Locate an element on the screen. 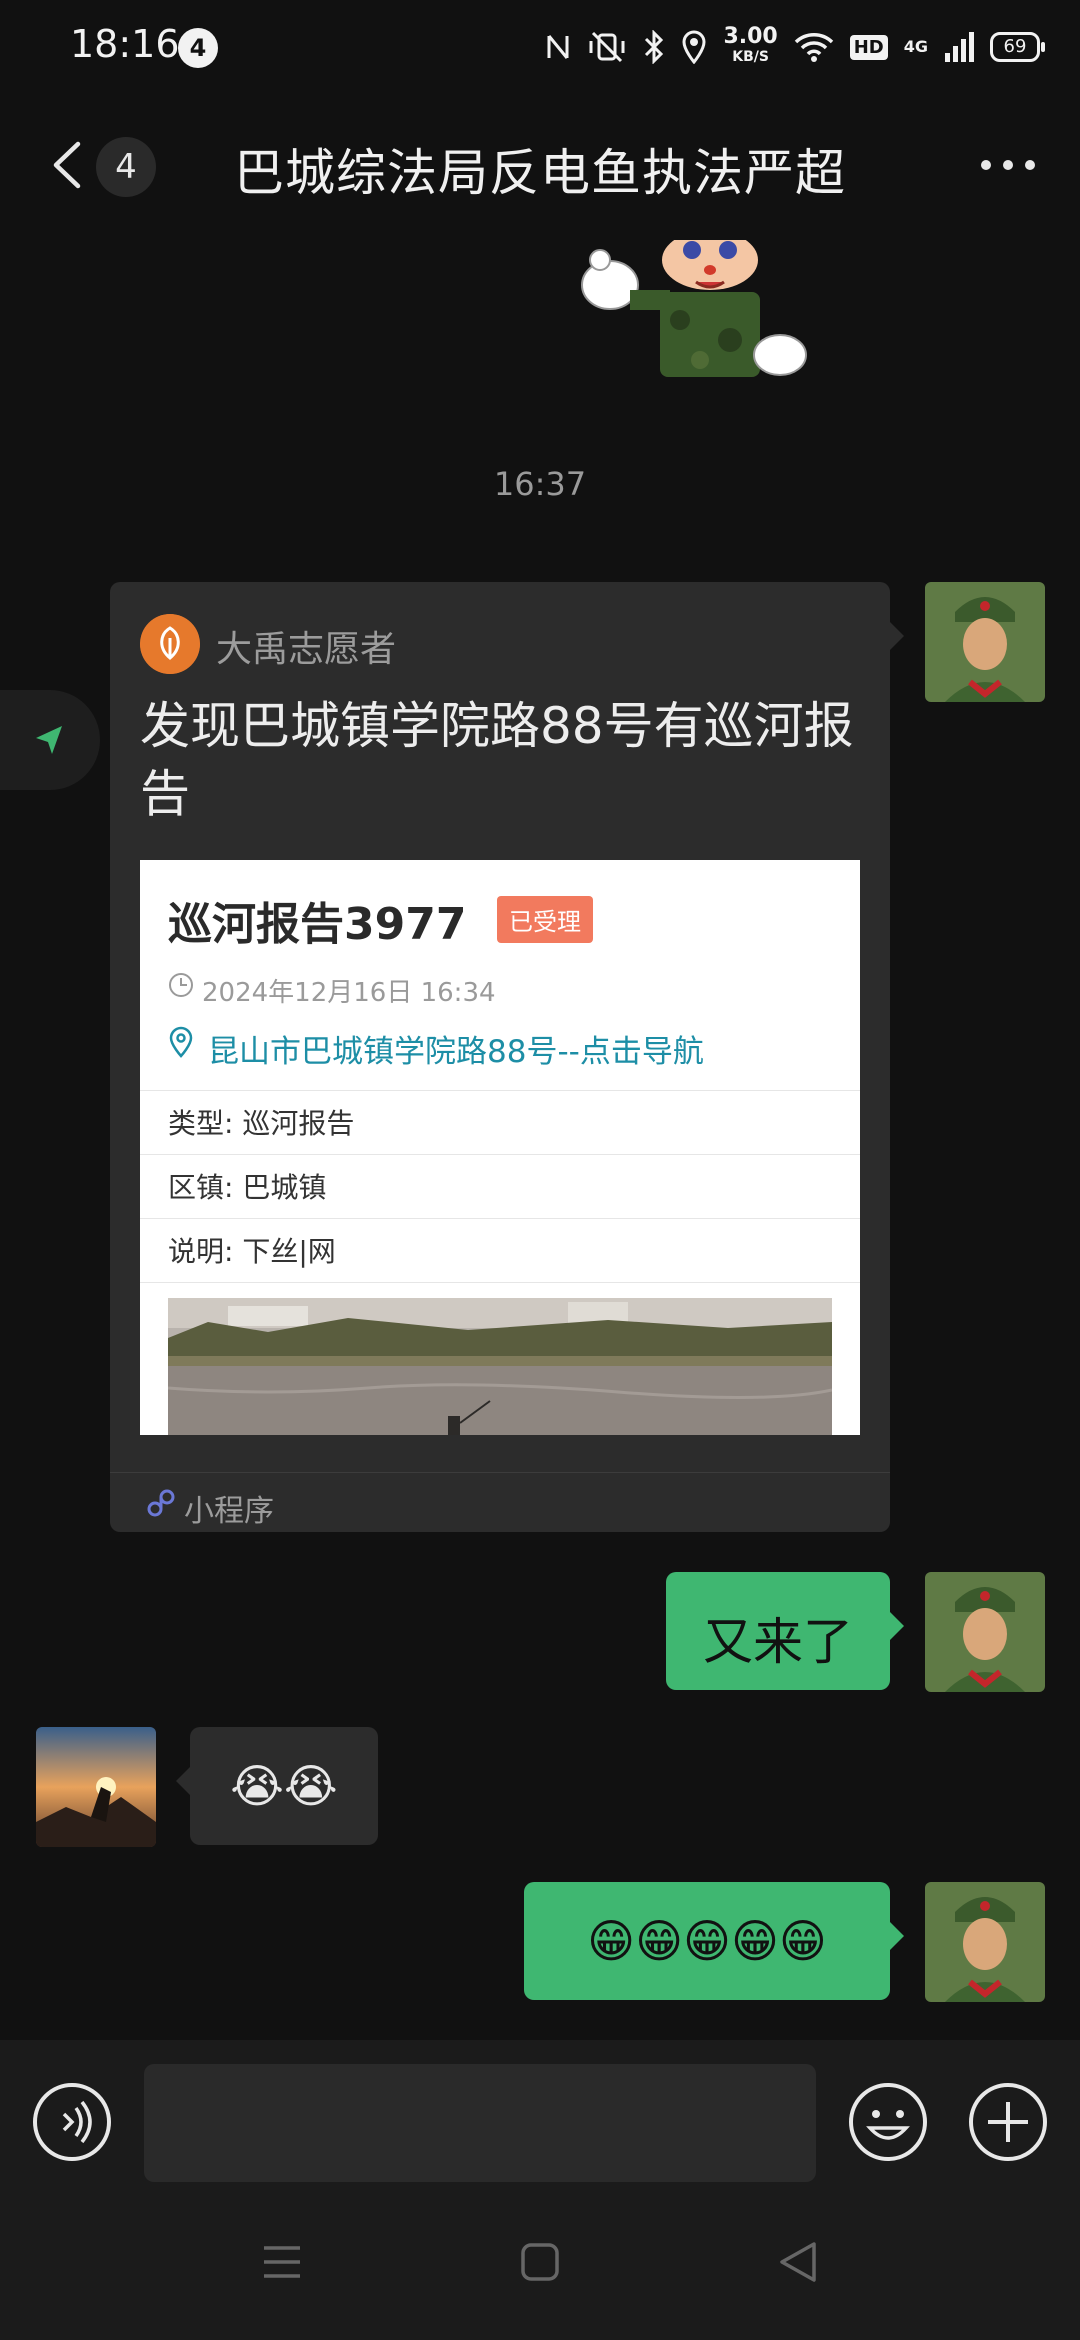 The height and width of the screenshot is (2340, 1080). signal-icon is located at coordinates (959, 47).